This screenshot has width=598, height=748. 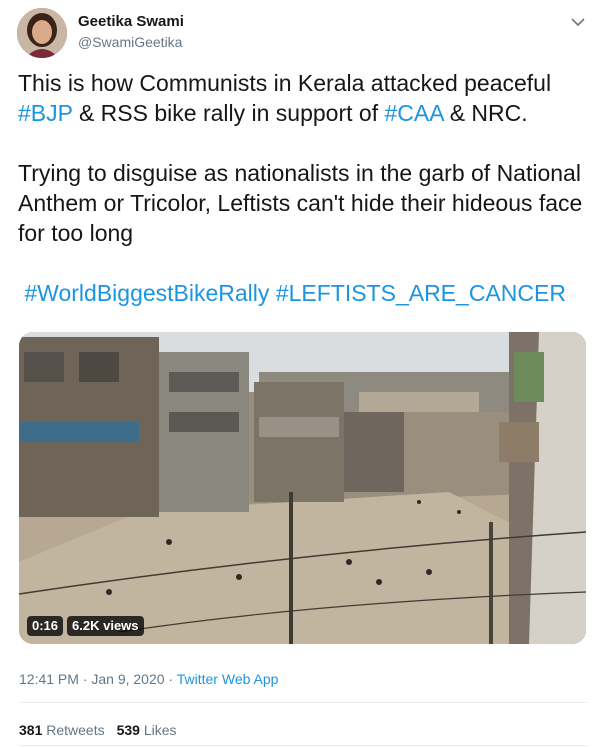 I want to click on hashtag-link: #BJP, so click(x=45, y=113).